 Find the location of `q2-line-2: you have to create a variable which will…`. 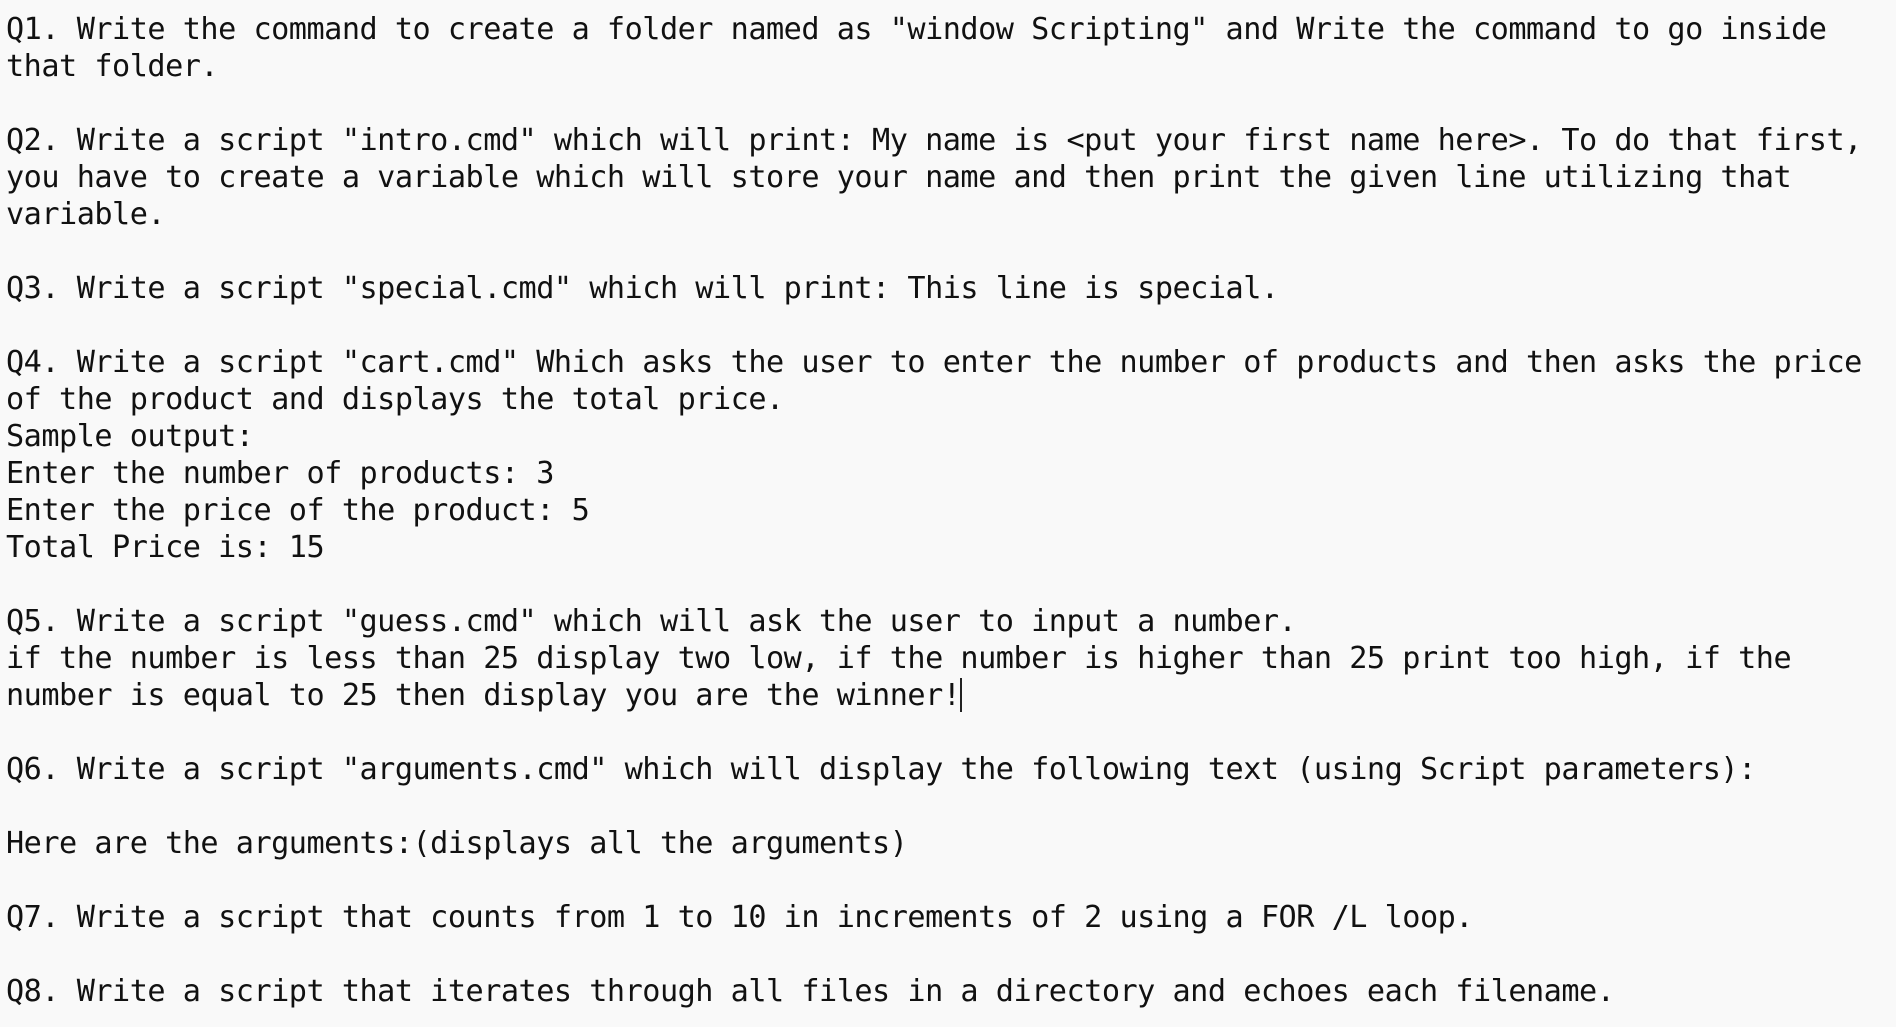

q2-line-2: you have to create a variable which will… is located at coordinates (899, 177).